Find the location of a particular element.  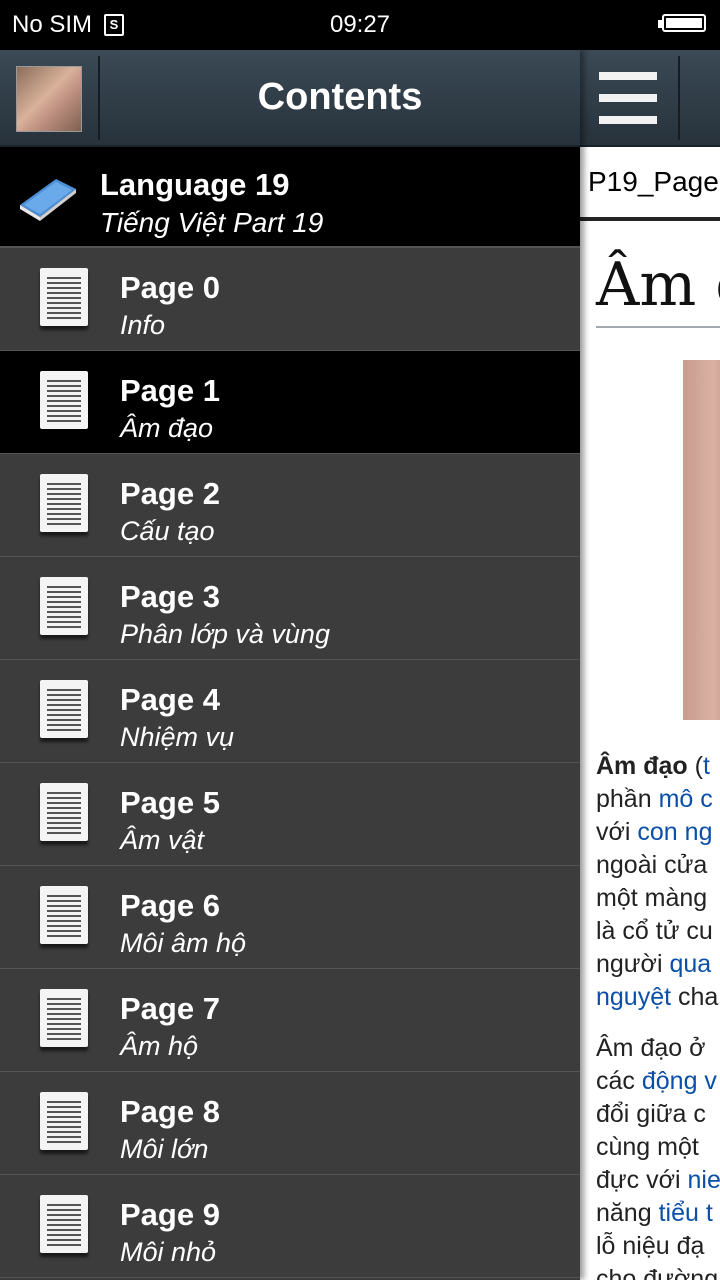

paragraph-line: người qua is located at coordinates (658, 964).